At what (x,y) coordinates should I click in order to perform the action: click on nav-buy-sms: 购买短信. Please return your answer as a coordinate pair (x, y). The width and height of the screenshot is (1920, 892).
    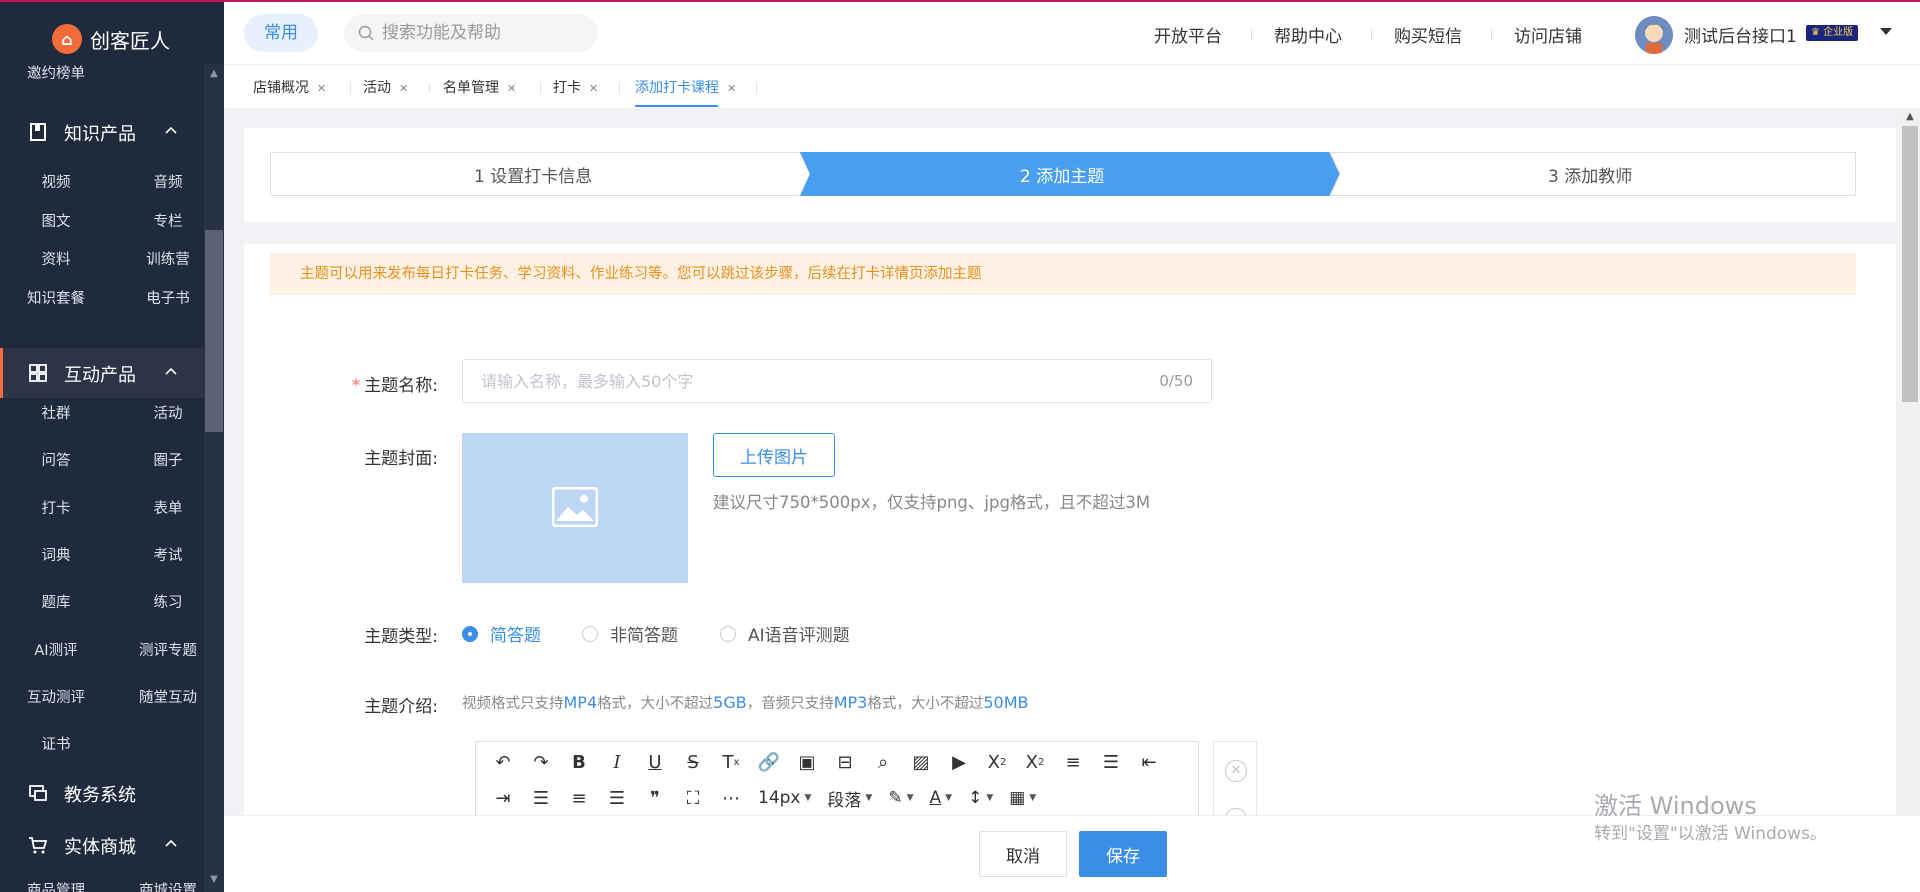
    Looking at the image, I should click on (1428, 34).